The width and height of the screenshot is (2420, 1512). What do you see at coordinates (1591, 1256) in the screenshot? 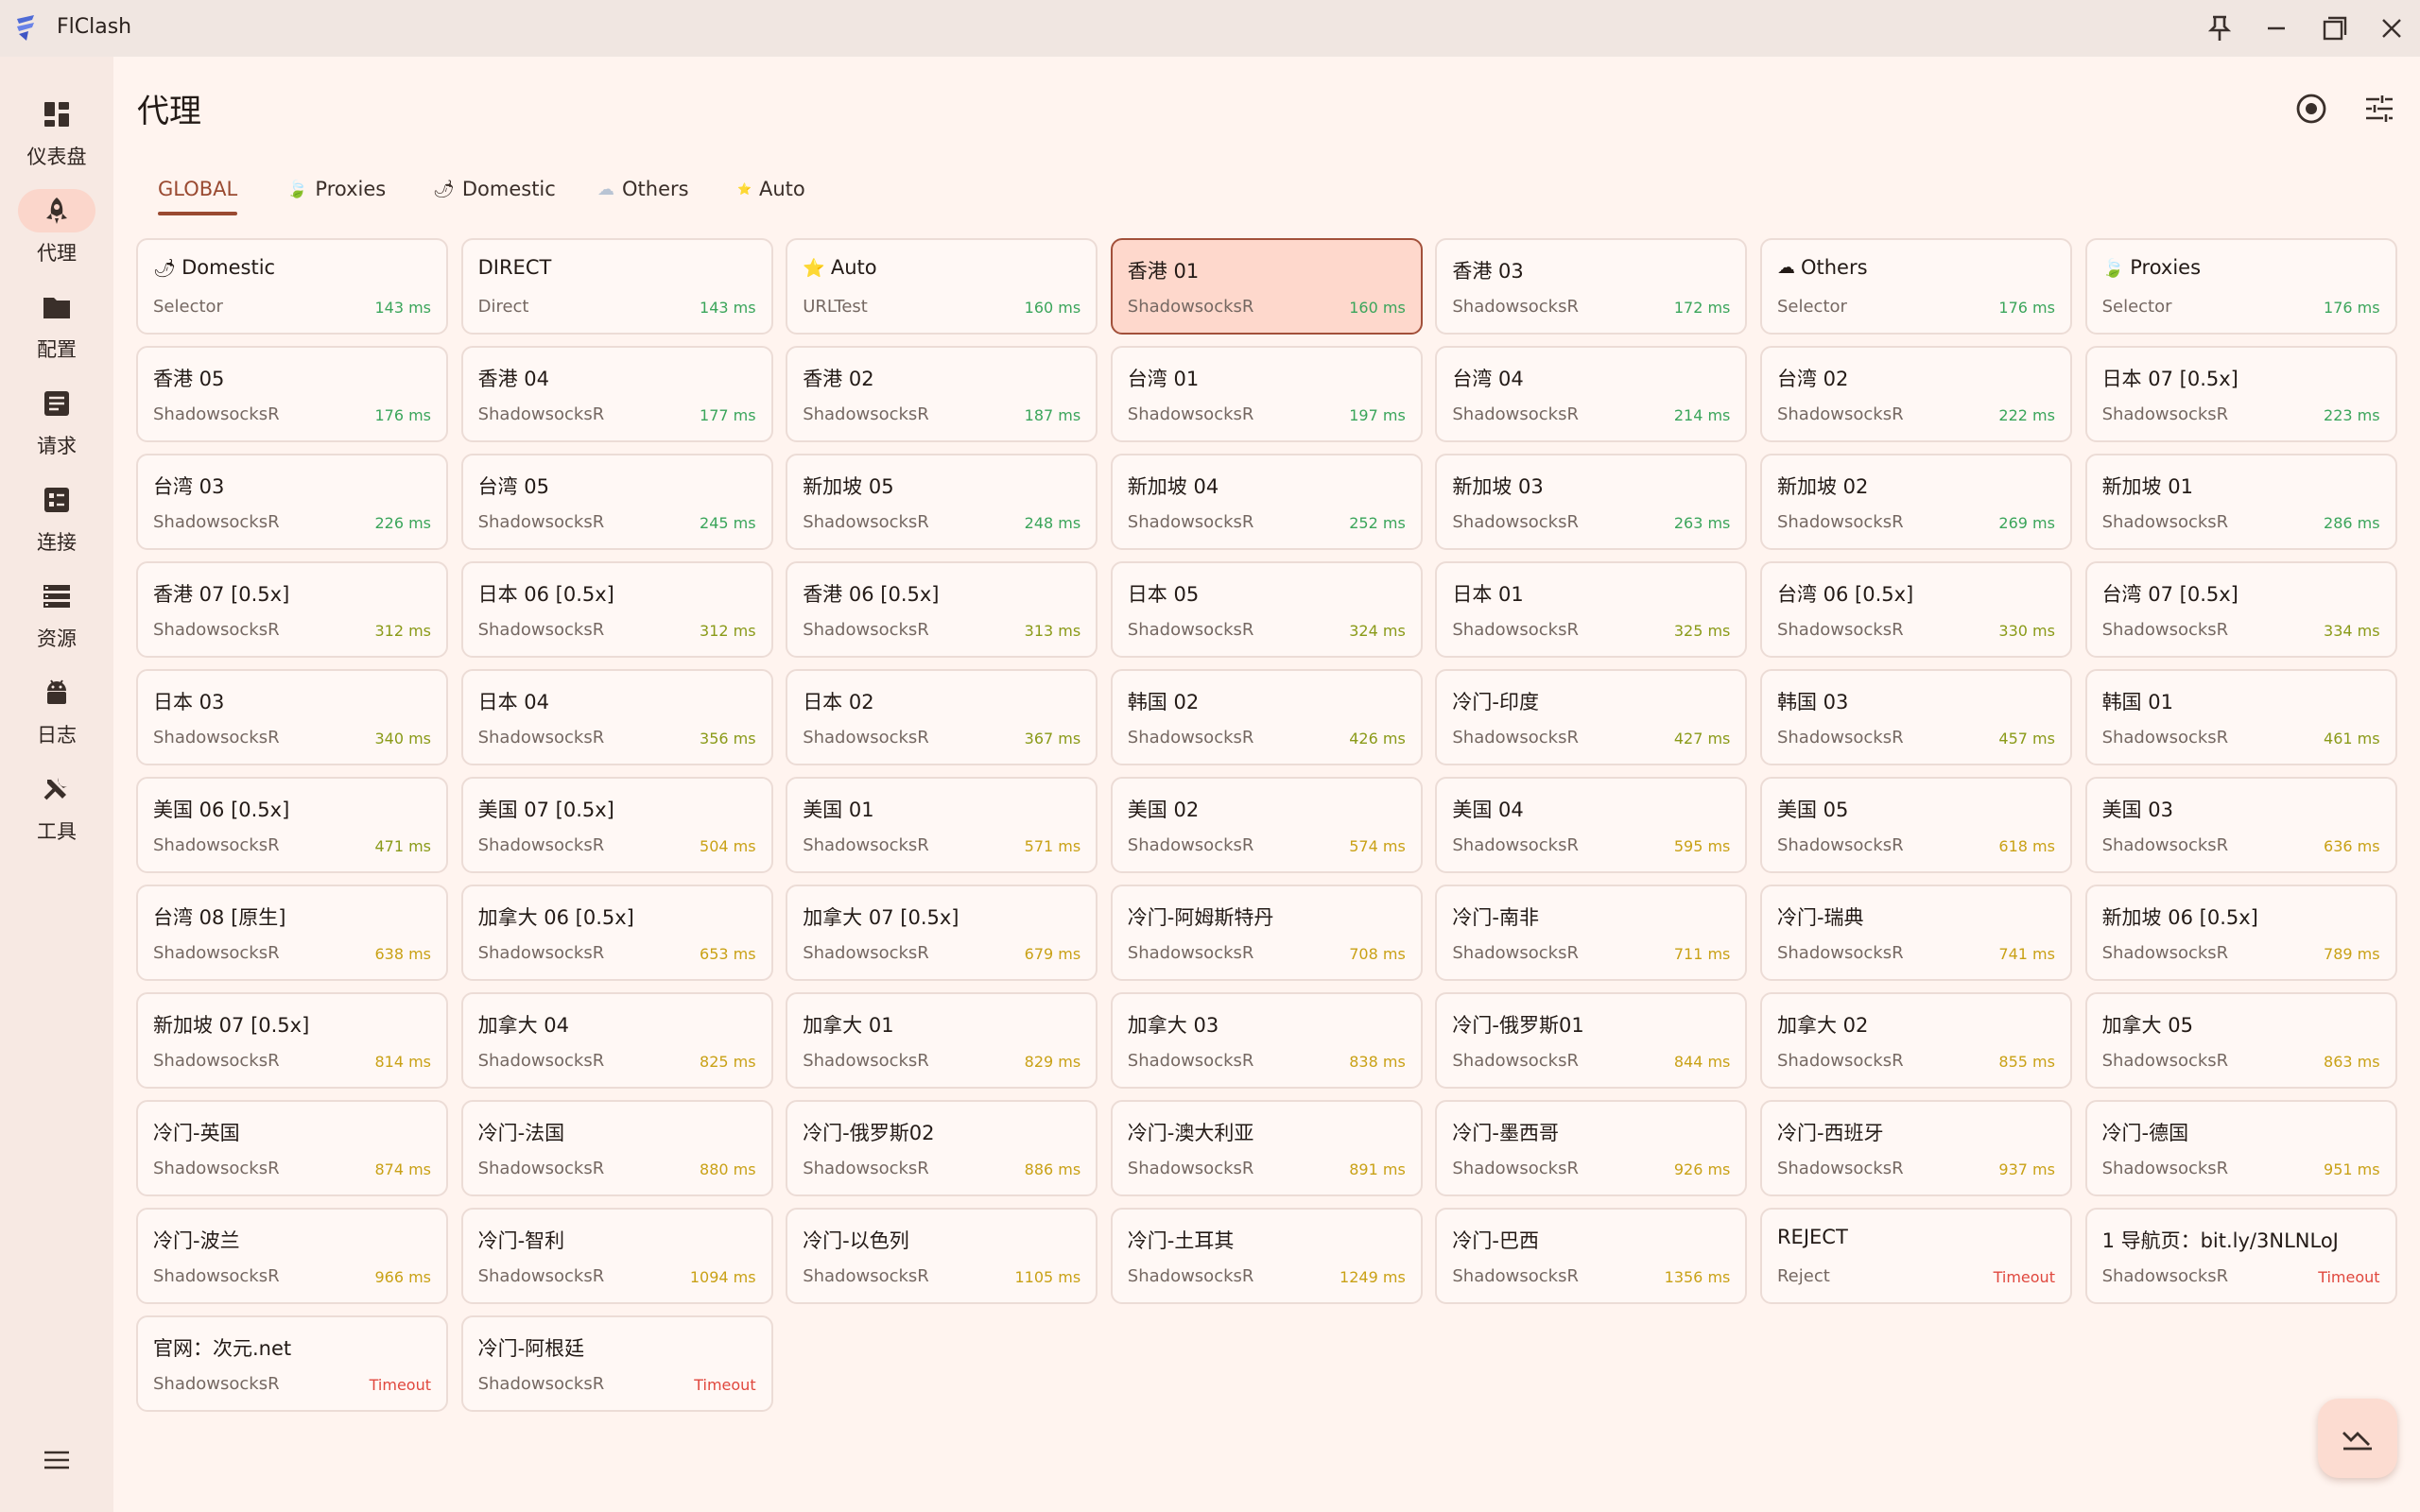
I see `proxy-card: 冷门-巴西 ShadowsocksR 1356 ms` at bounding box center [1591, 1256].